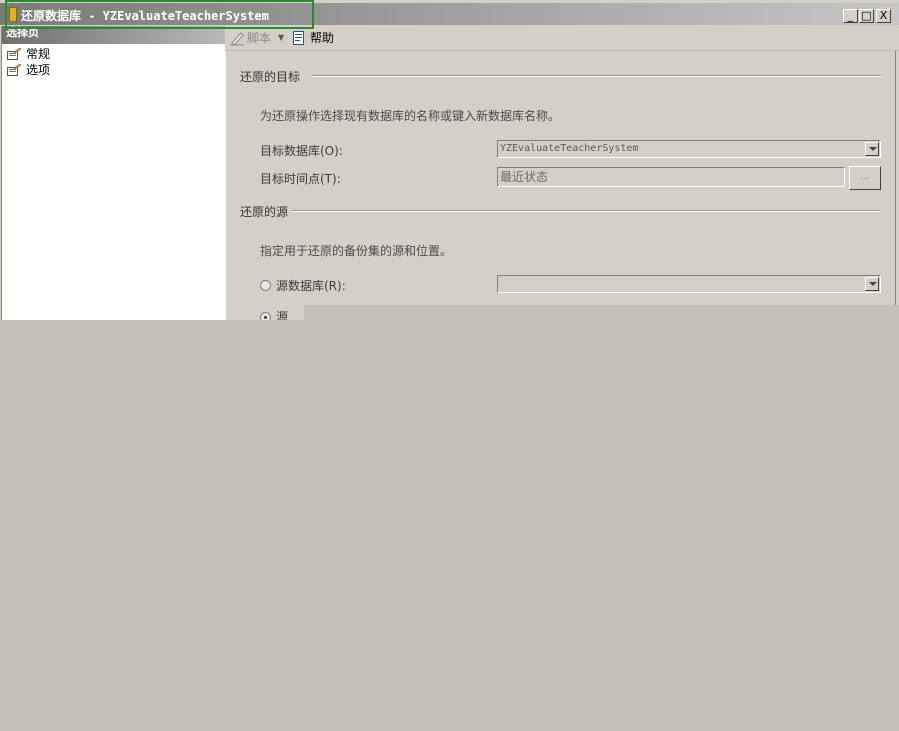 Image resolution: width=899 pixels, height=731 pixels. What do you see at coordinates (562, 38) in the screenshot?
I see `toolbar: 脚本 ▼ 帮助` at bounding box center [562, 38].